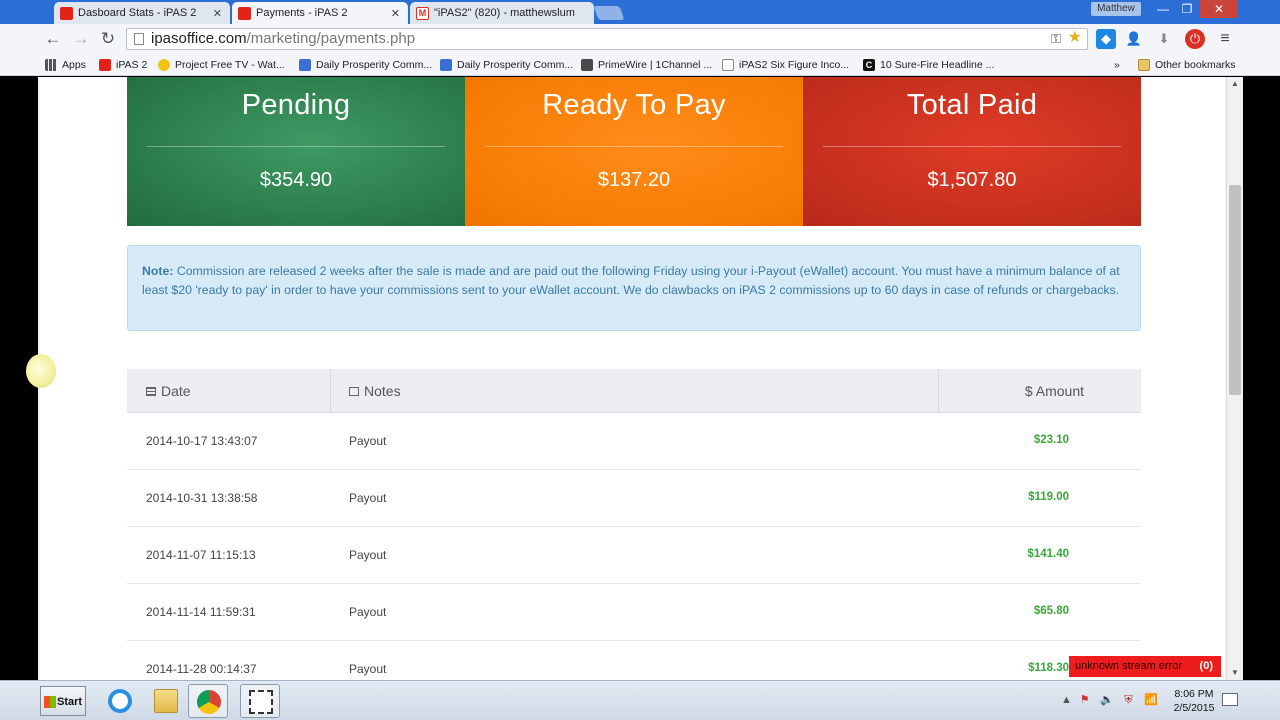 The image size is (1280, 720). What do you see at coordinates (260, 701) in the screenshot?
I see `taskbar-snipping-tool` at bounding box center [260, 701].